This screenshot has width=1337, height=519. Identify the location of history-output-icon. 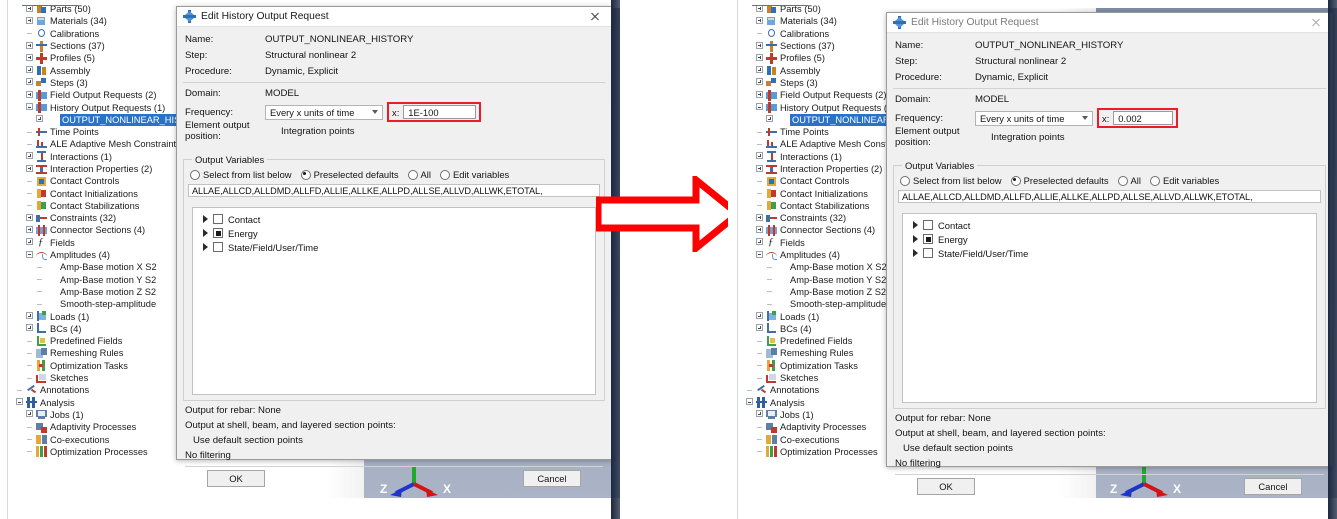
(771, 108).